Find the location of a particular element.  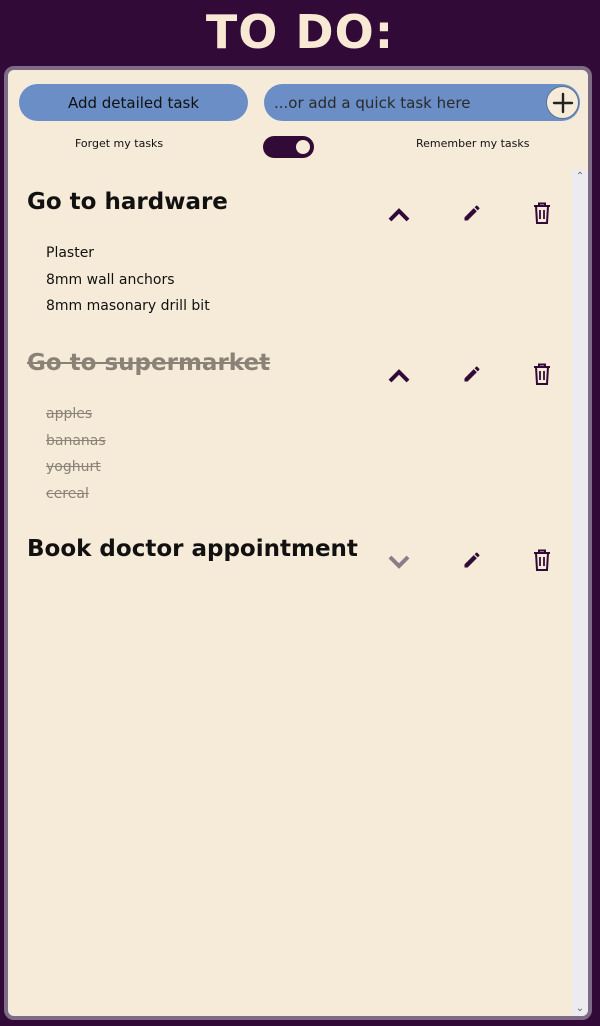

subtask-item: yoghurt is located at coordinates (73, 467).